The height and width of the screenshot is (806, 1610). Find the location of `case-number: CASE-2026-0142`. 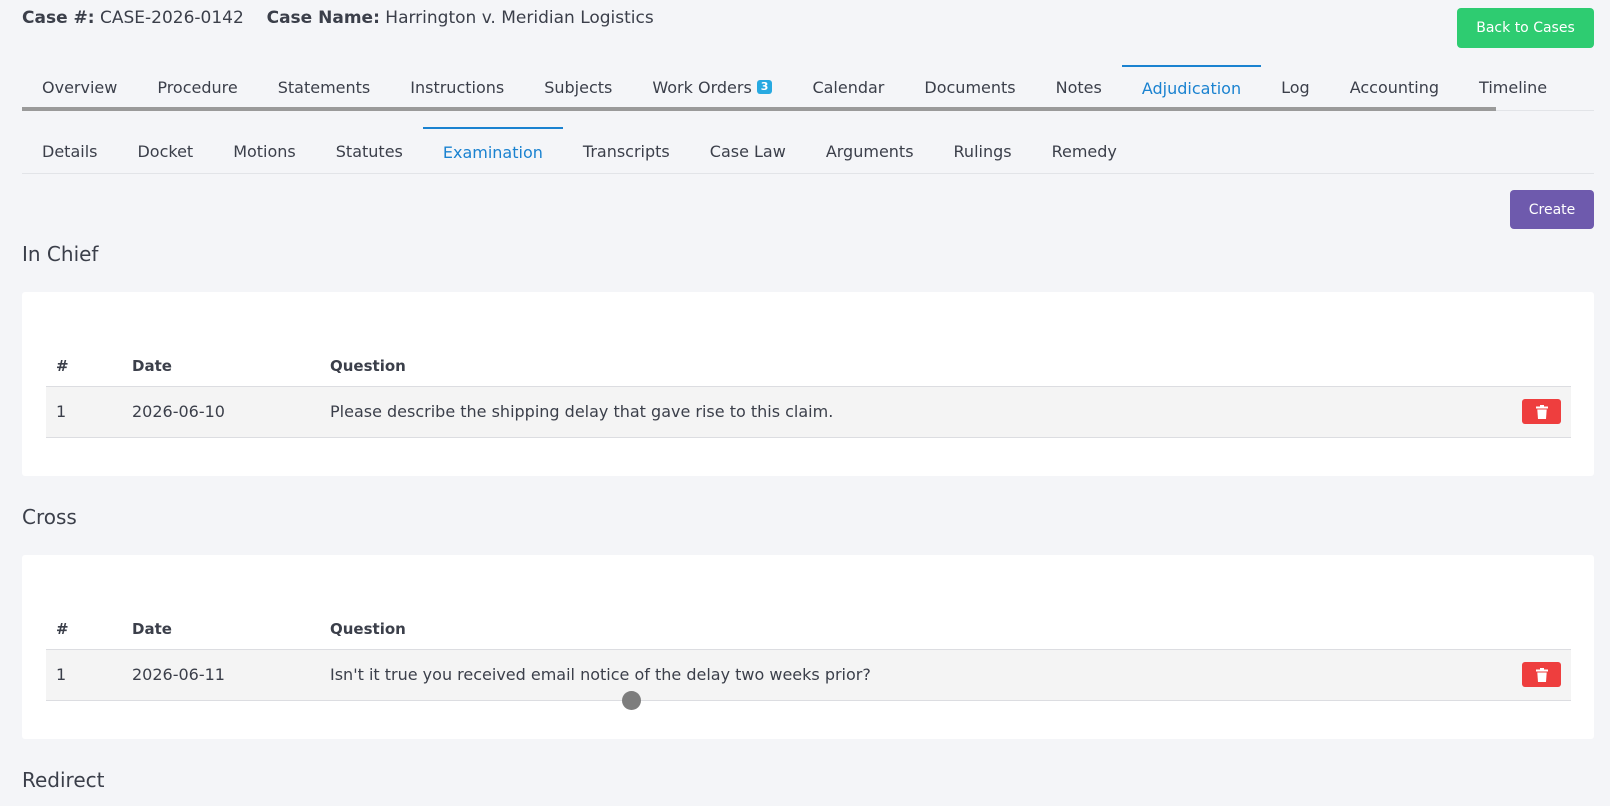

case-number: CASE-2026-0142 is located at coordinates (171, 18).